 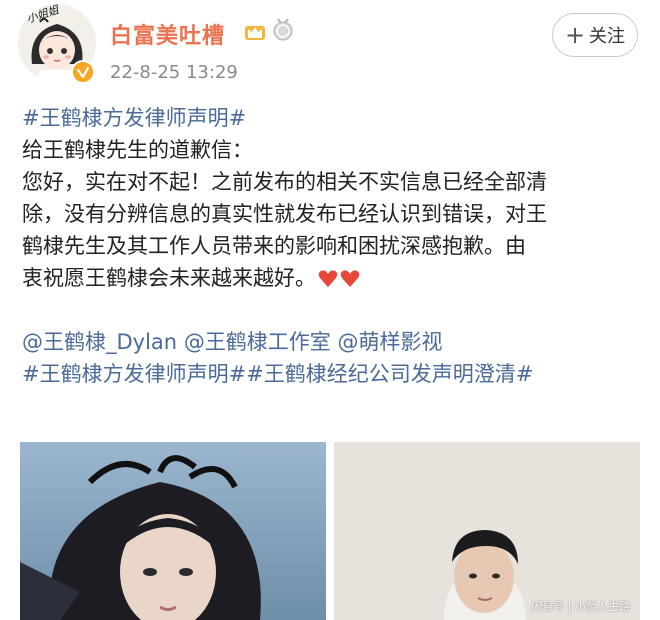 I want to click on follow-label: 关注, so click(x=607, y=36).